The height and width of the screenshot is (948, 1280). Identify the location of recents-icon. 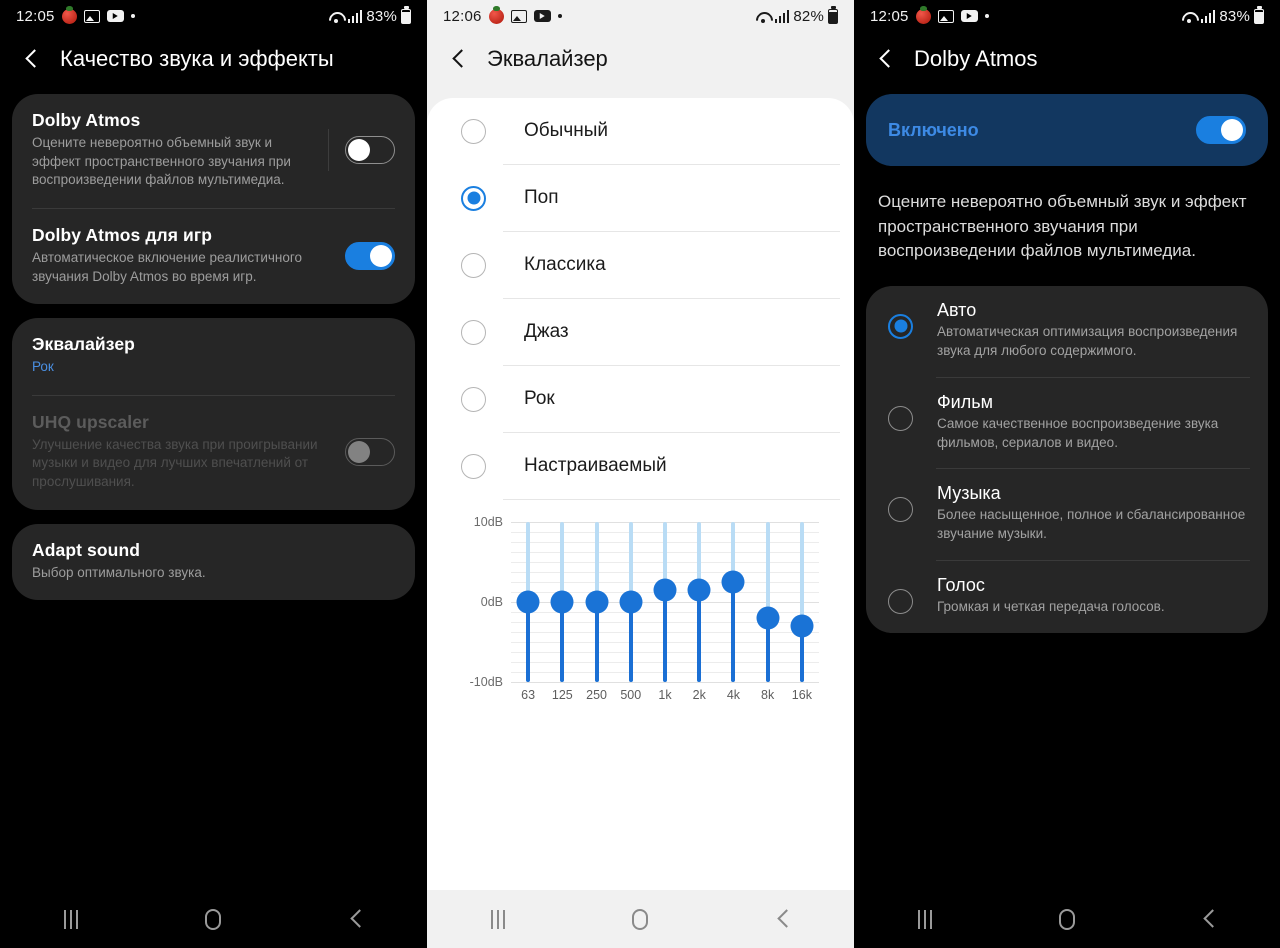
(925, 919).